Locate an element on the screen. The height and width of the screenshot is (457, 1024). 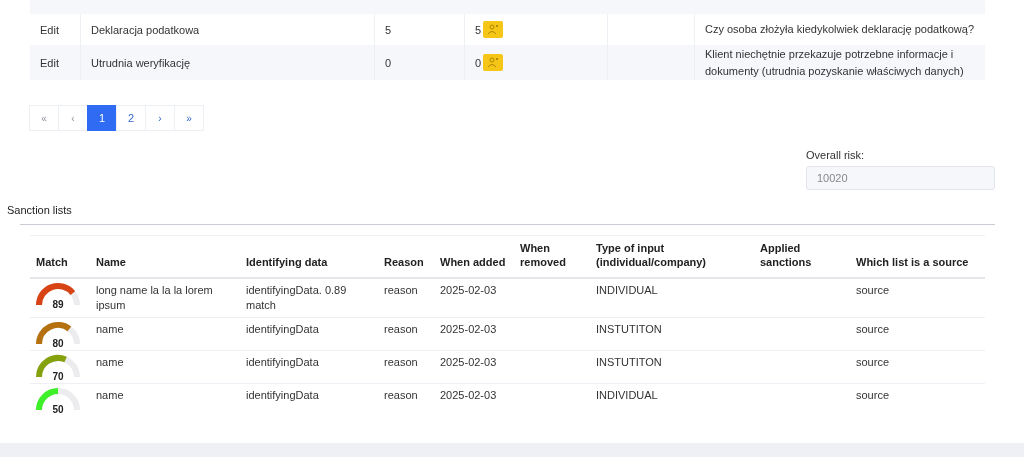
column-header: Which list is a source is located at coordinates (912, 262).